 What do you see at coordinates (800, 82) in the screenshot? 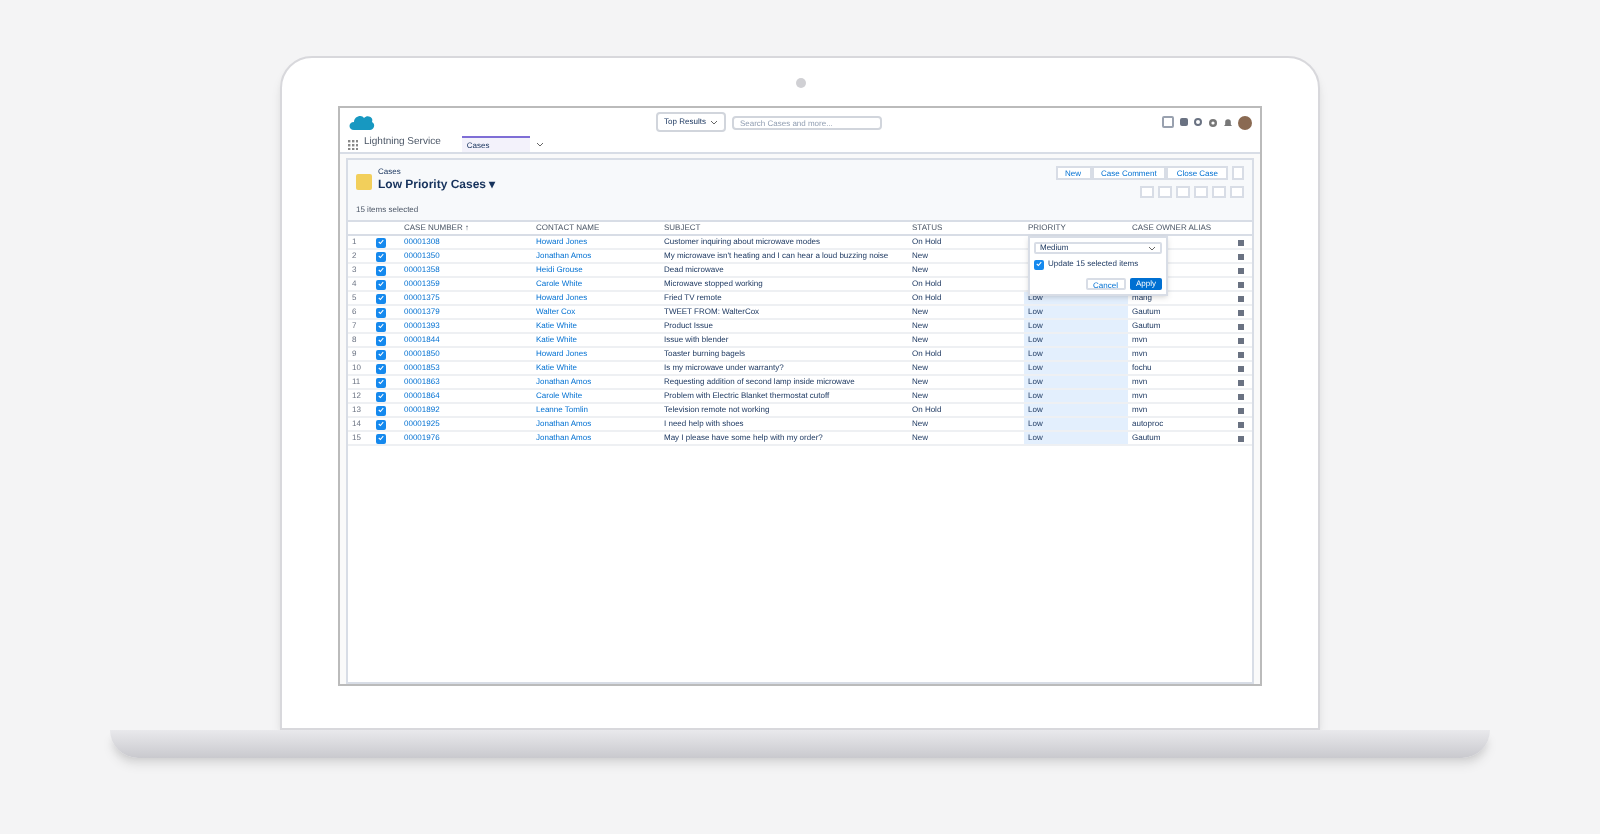
I see `camera-icon` at bounding box center [800, 82].